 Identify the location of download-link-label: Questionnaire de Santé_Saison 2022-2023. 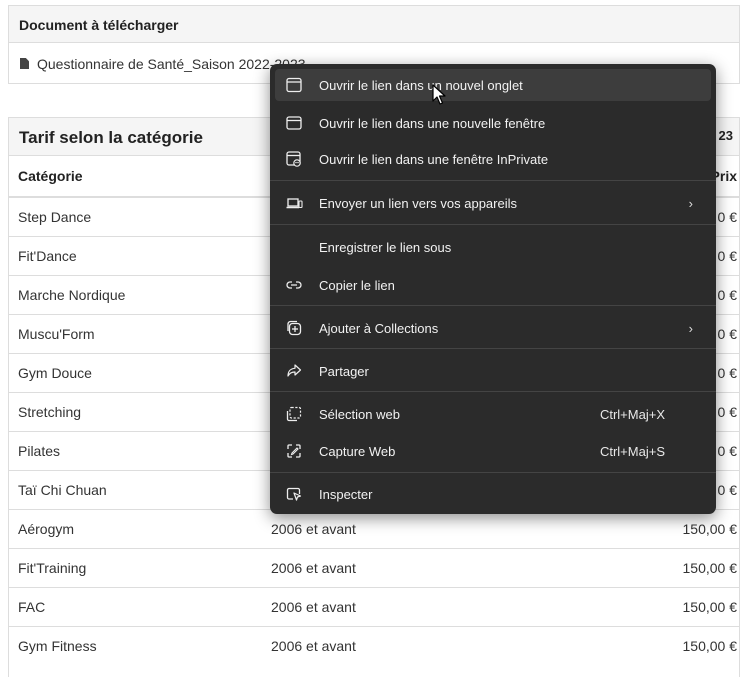
(171, 64).